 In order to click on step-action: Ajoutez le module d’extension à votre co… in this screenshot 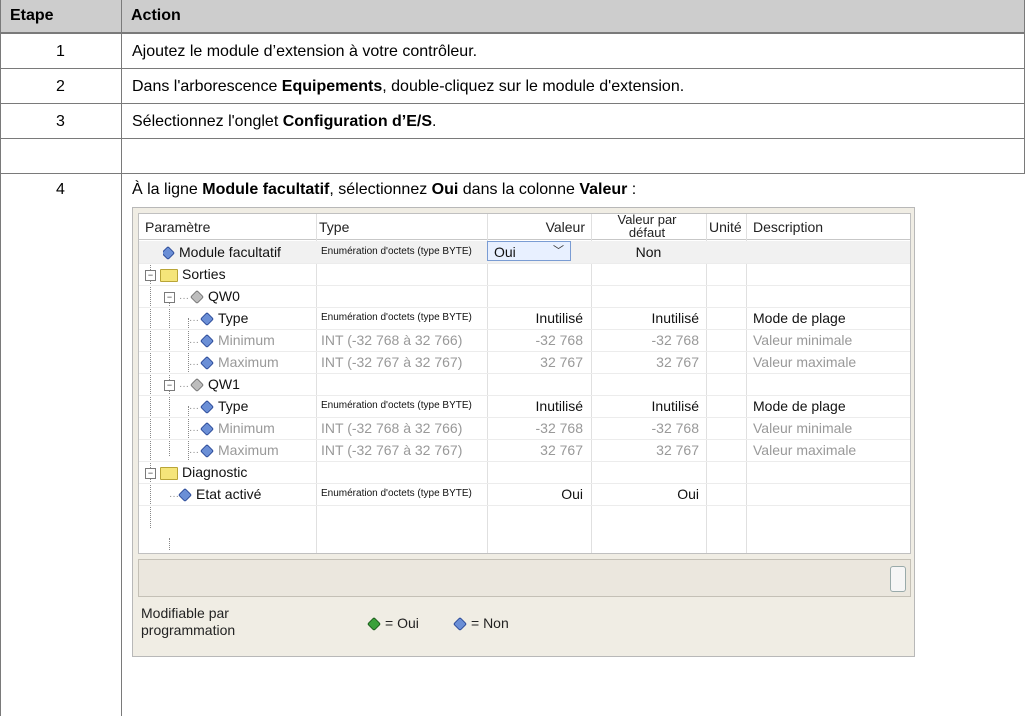, I will do `click(305, 51)`.